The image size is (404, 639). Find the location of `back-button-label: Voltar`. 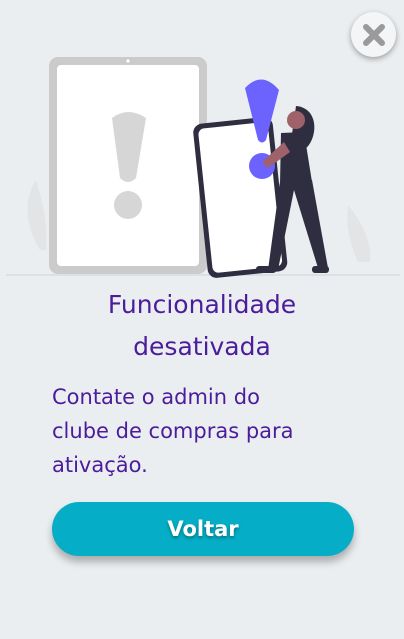

back-button-label: Voltar is located at coordinates (203, 529).